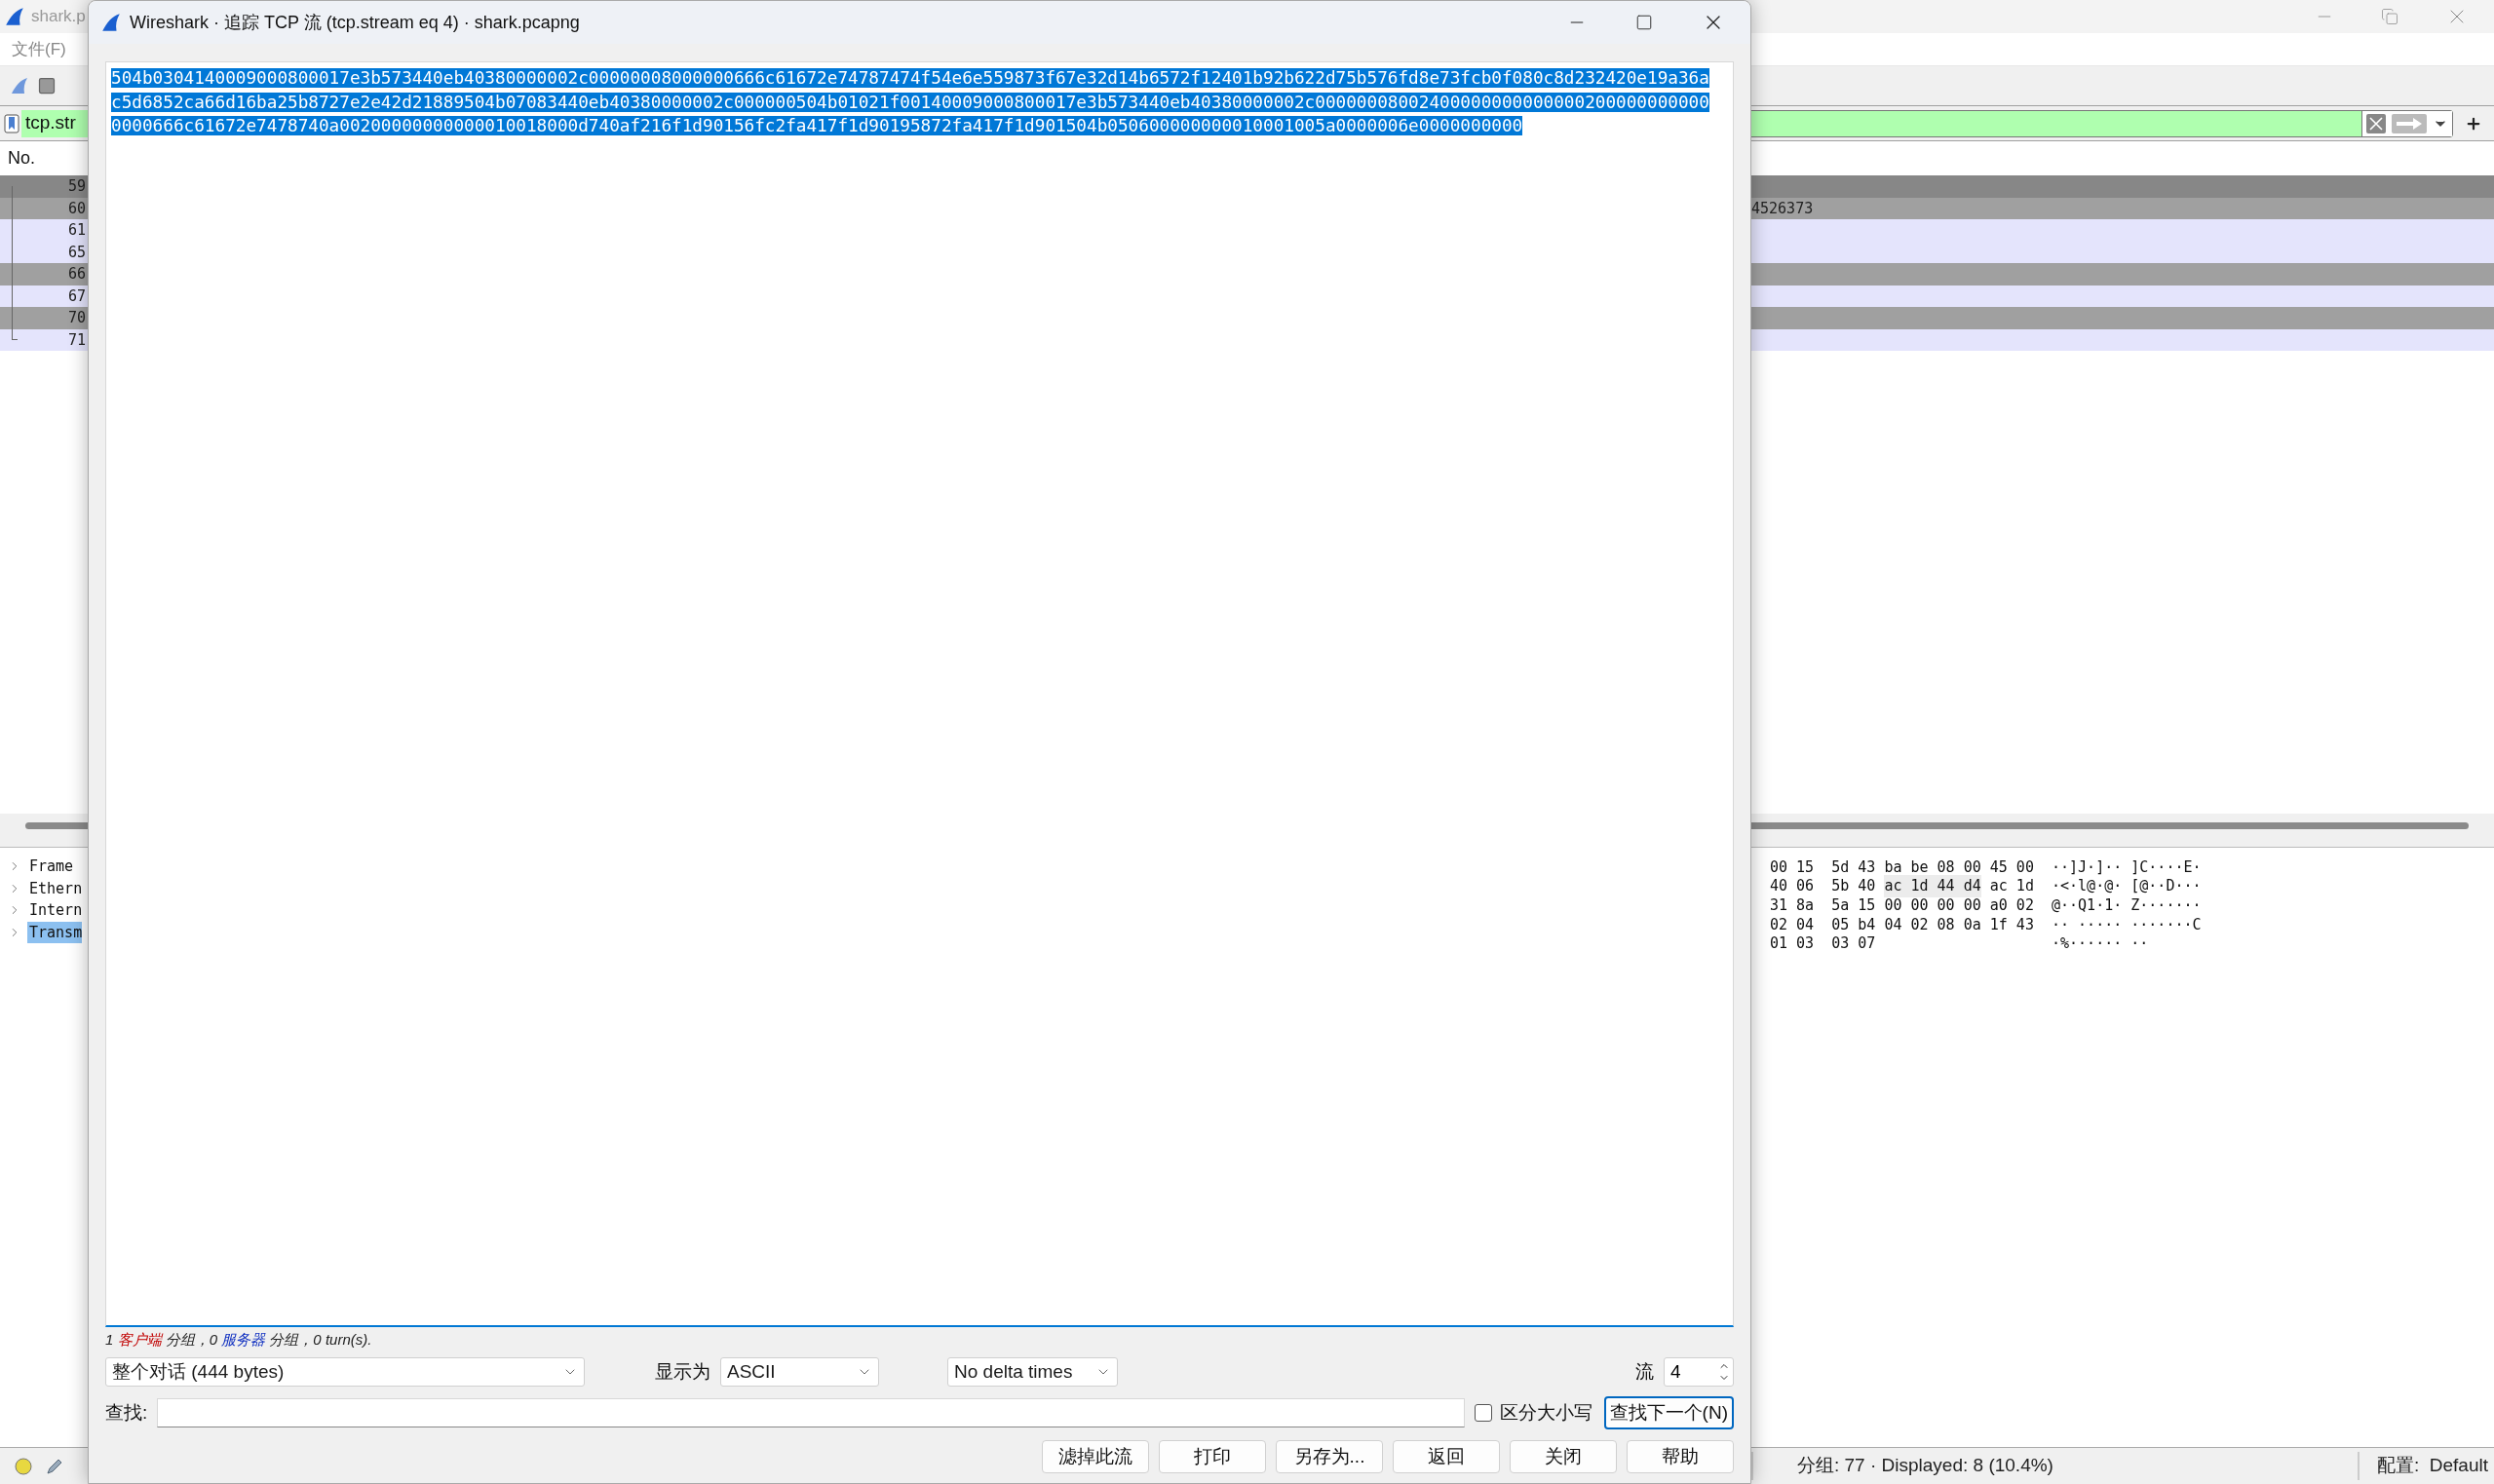 The width and height of the screenshot is (2494, 1484). What do you see at coordinates (23, 1466) in the screenshot?
I see `status-indicator-icon` at bounding box center [23, 1466].